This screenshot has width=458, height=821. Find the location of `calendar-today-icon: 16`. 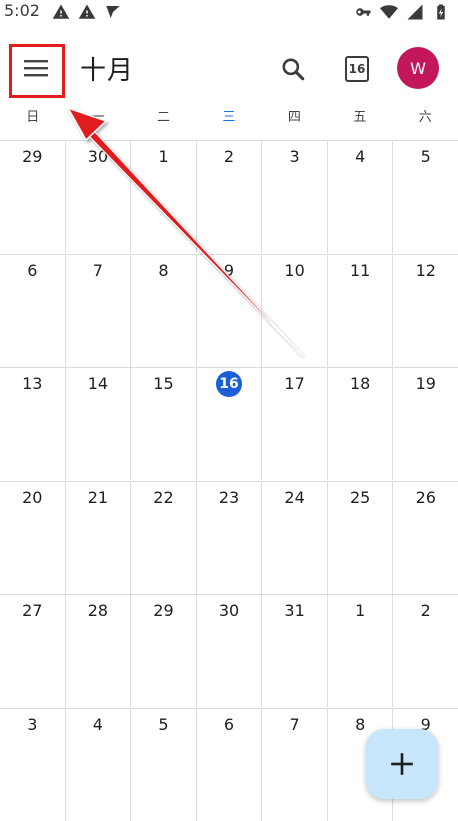

calendar-today-icon: 16 is located at coordinates (357, 69).